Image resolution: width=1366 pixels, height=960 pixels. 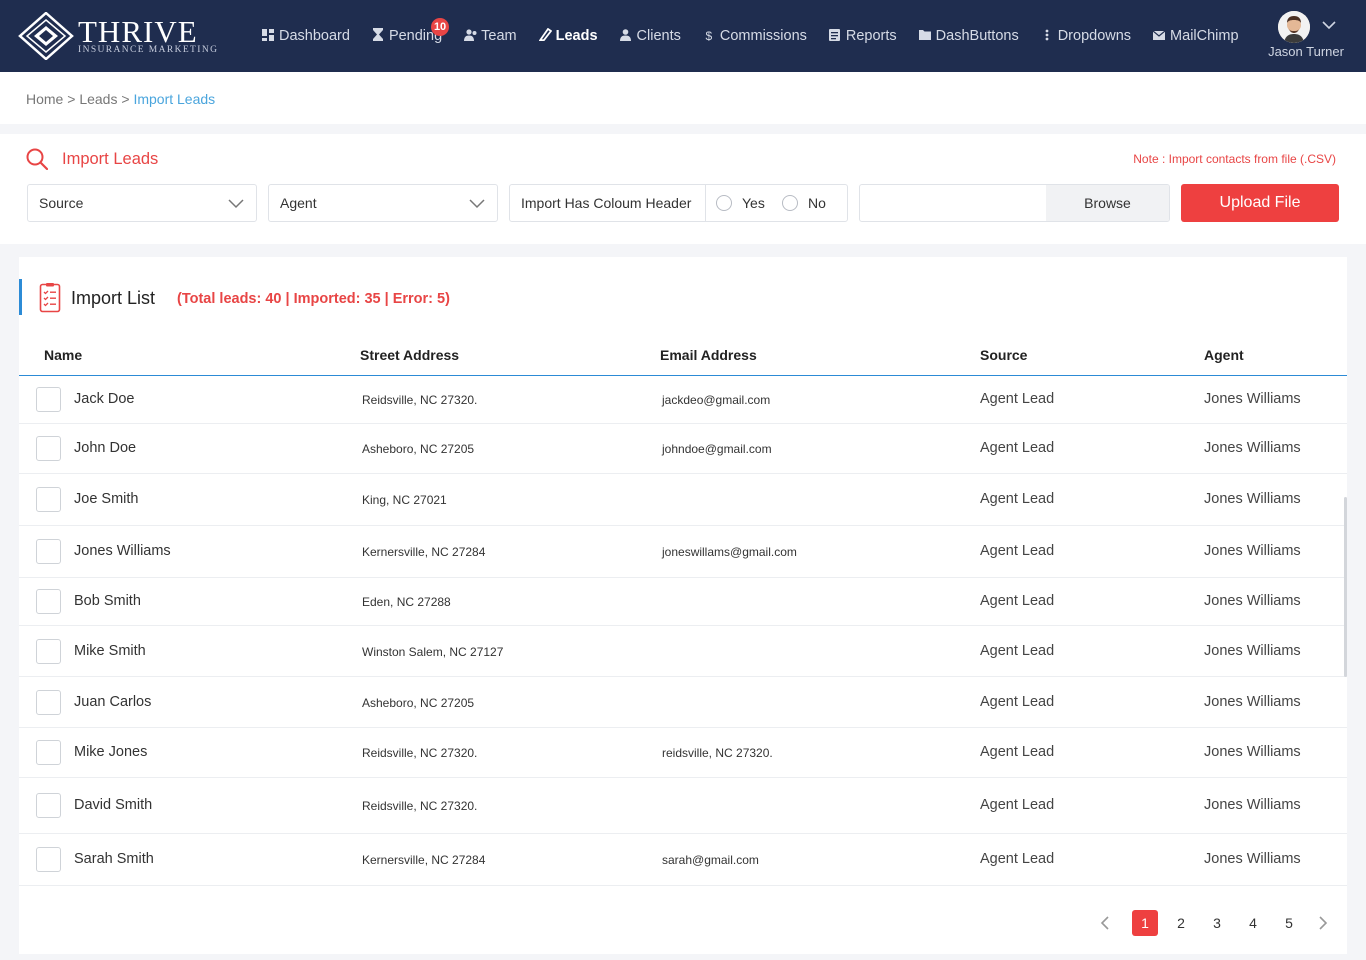 What do you see at coordinates (835, 36) in the screenshot?
I see `report-icon` at bounding box center [835, 36].